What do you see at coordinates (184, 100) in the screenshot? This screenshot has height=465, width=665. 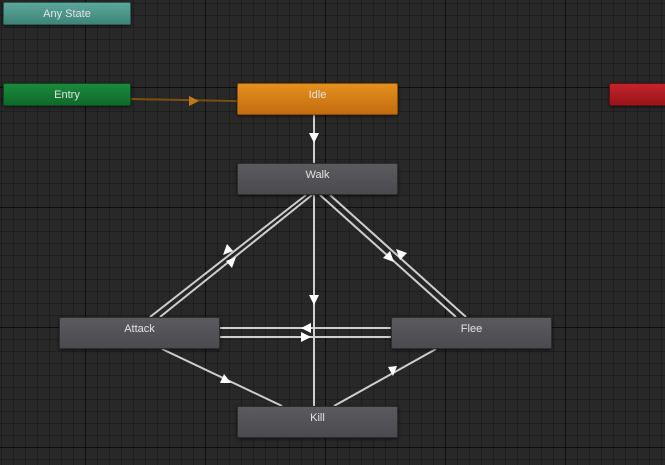 I see `transition-entry-to-idle` at bounding box center [184, 100].